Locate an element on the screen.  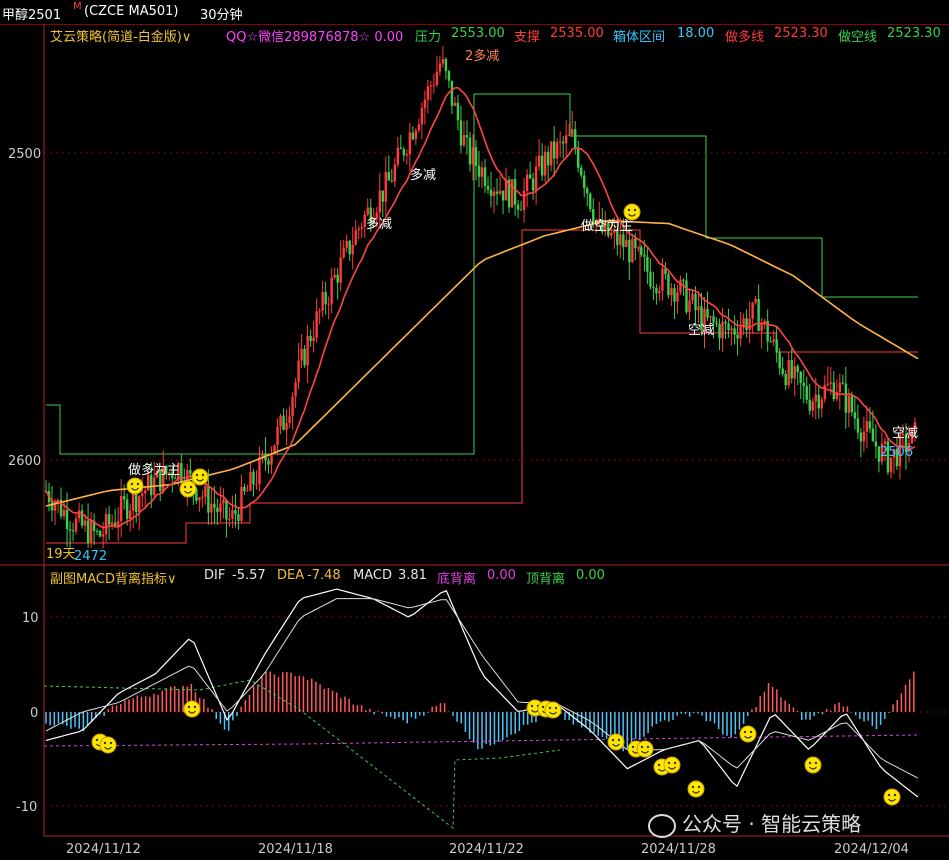
y-tick-minus10: -10 is located at coordinates (26, 807).